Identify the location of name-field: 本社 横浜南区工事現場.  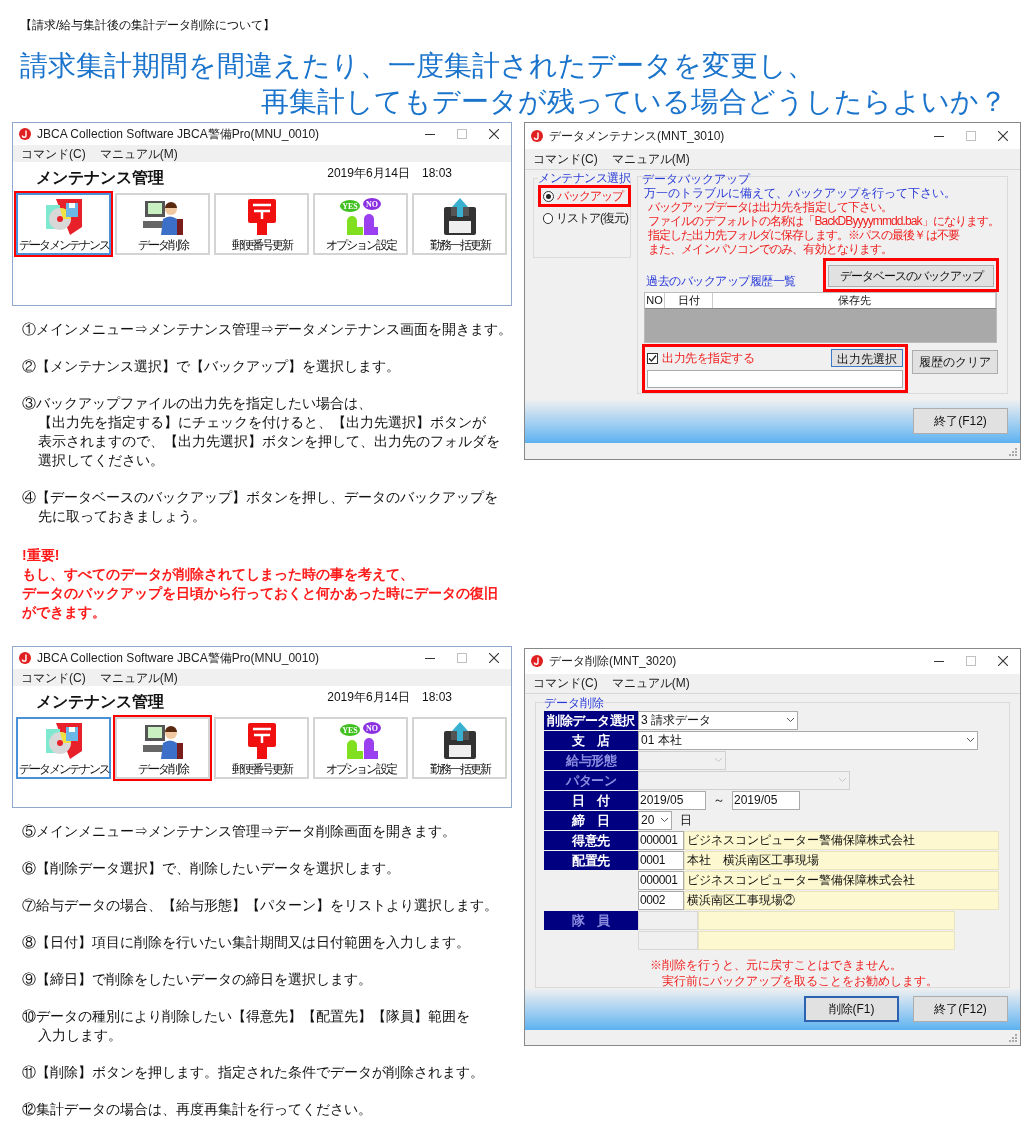
(841, 860).